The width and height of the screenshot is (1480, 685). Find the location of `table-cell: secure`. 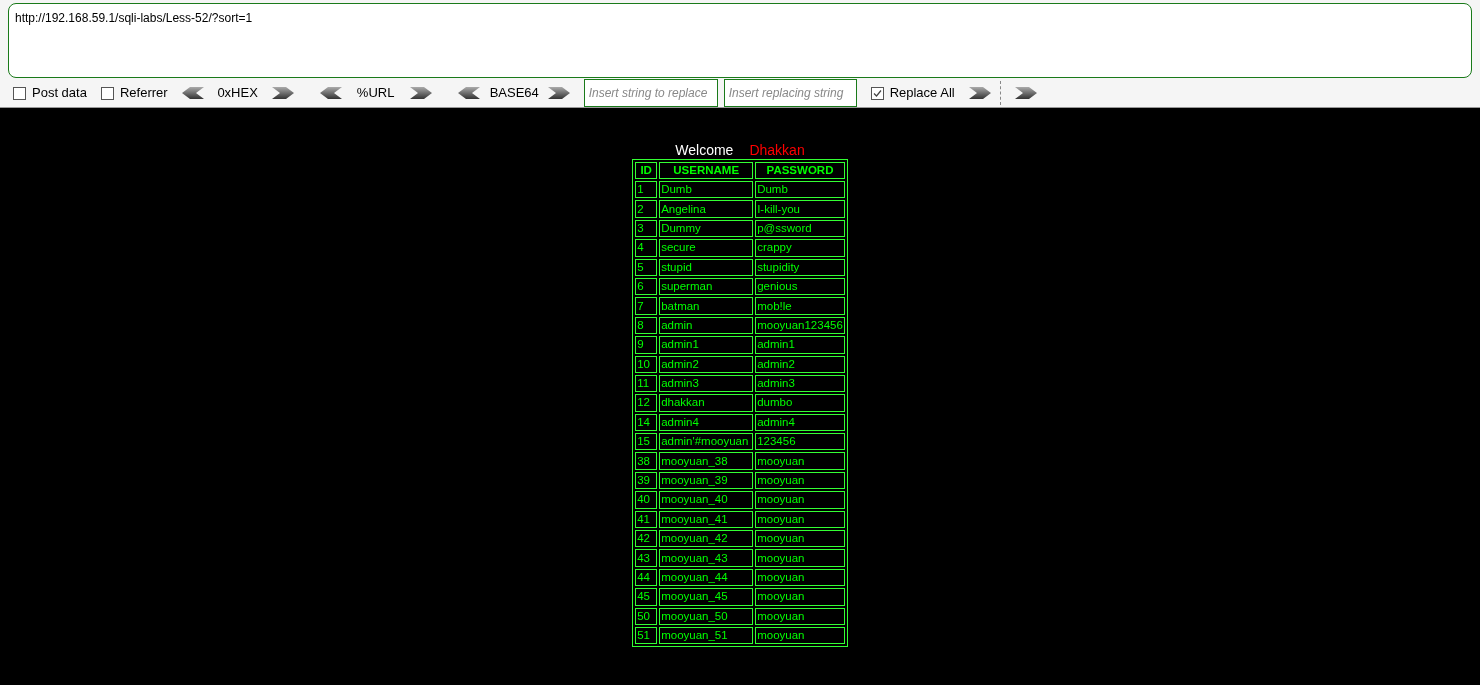

table-cell: secure is located at coordinates (706, 248).